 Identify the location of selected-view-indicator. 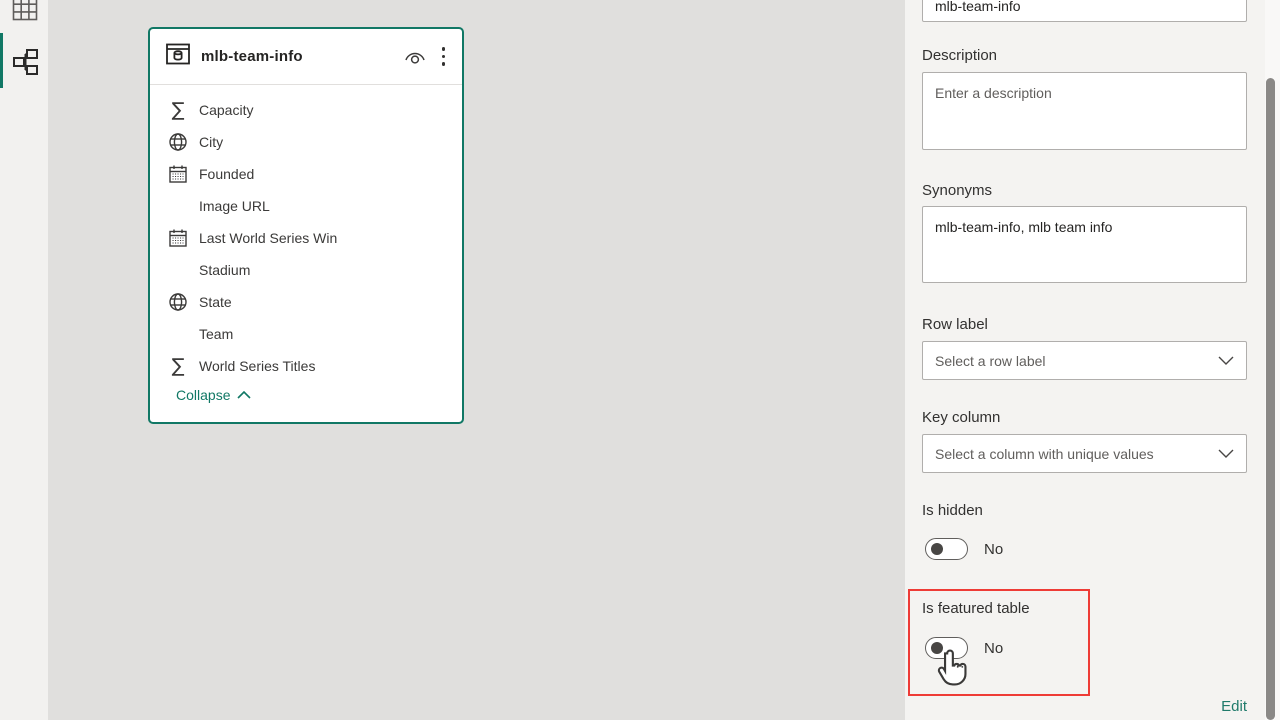
(1, 60).